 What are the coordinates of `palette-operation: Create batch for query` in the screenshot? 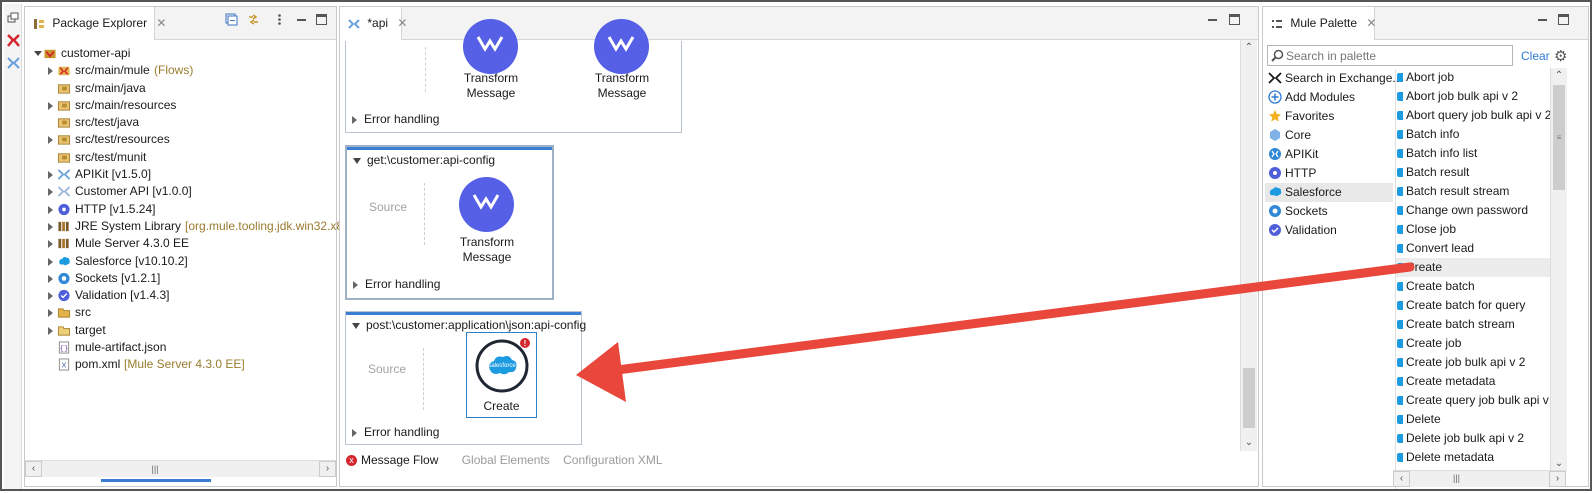 It's located at (1473, 305).